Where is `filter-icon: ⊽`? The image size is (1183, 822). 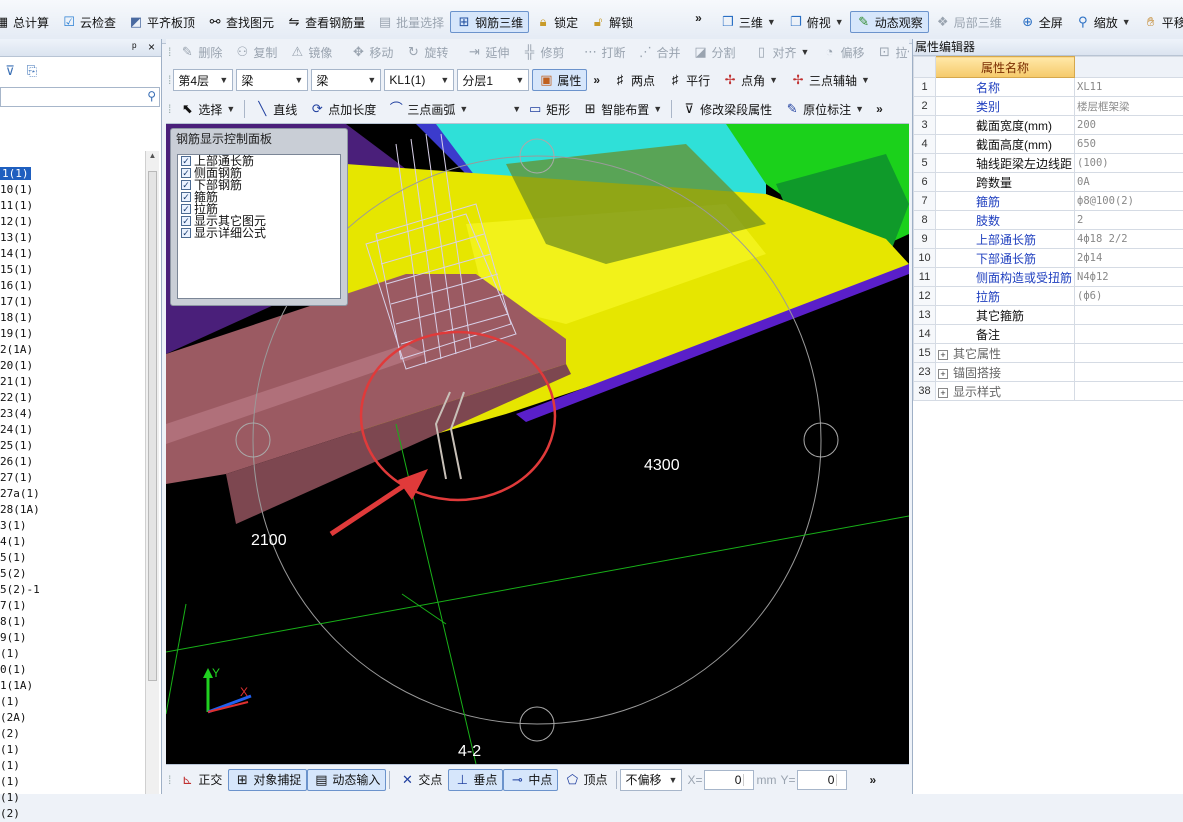 filter-icon: ⊽ is located at coordinates (10, 71).